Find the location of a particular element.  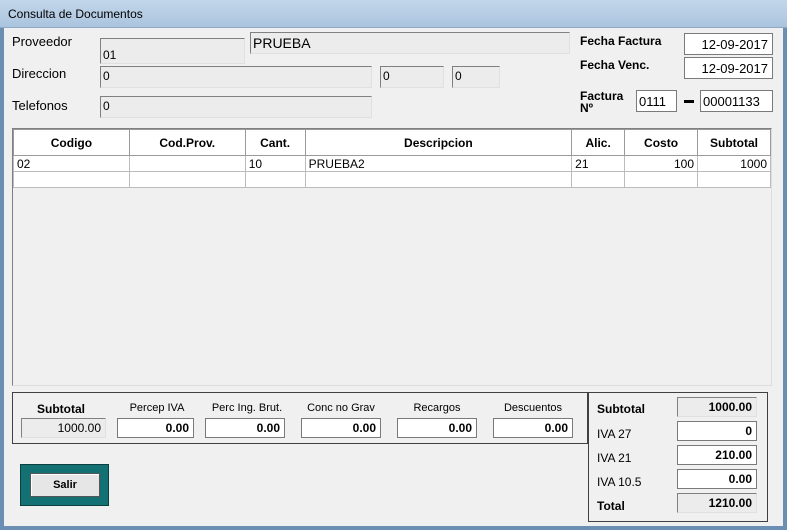

cell-descripcion: PRUEBA2 is located at coordinates (438, 163).